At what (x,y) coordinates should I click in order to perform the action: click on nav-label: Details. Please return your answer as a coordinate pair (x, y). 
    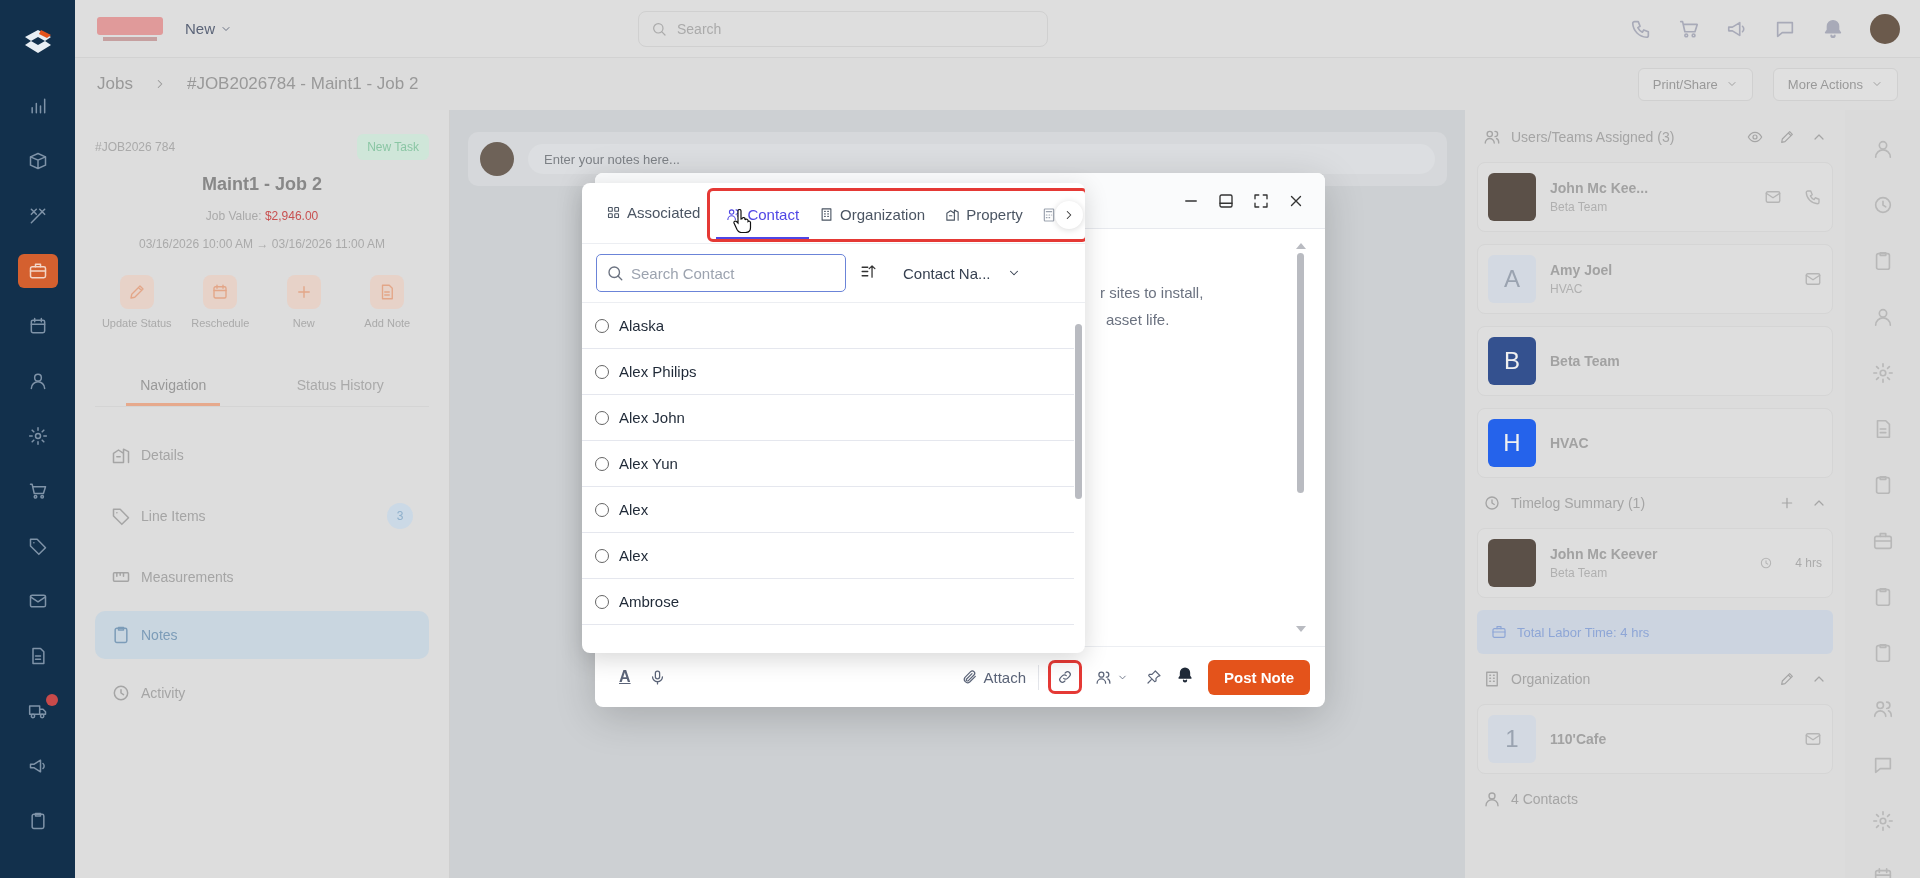
    Looking at the image, I should click on (162, 455).